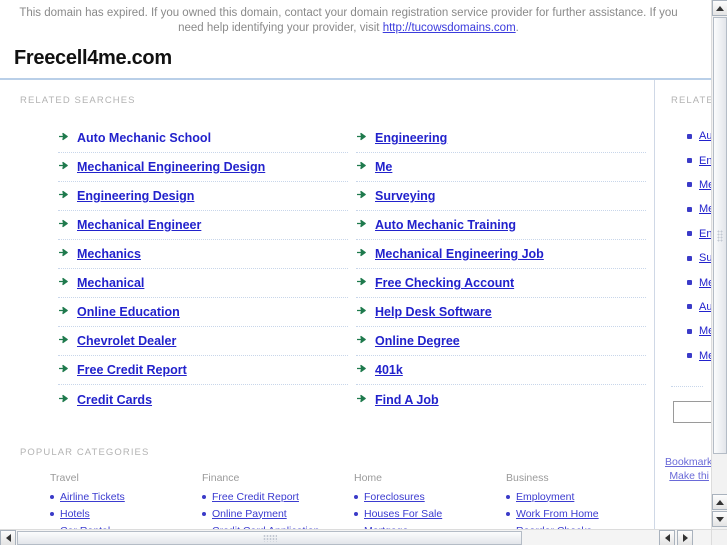 Image resolution: width=727 pixels, height=545 pixels. I want to click on related-search-link: Surveying, so click(405, 196).